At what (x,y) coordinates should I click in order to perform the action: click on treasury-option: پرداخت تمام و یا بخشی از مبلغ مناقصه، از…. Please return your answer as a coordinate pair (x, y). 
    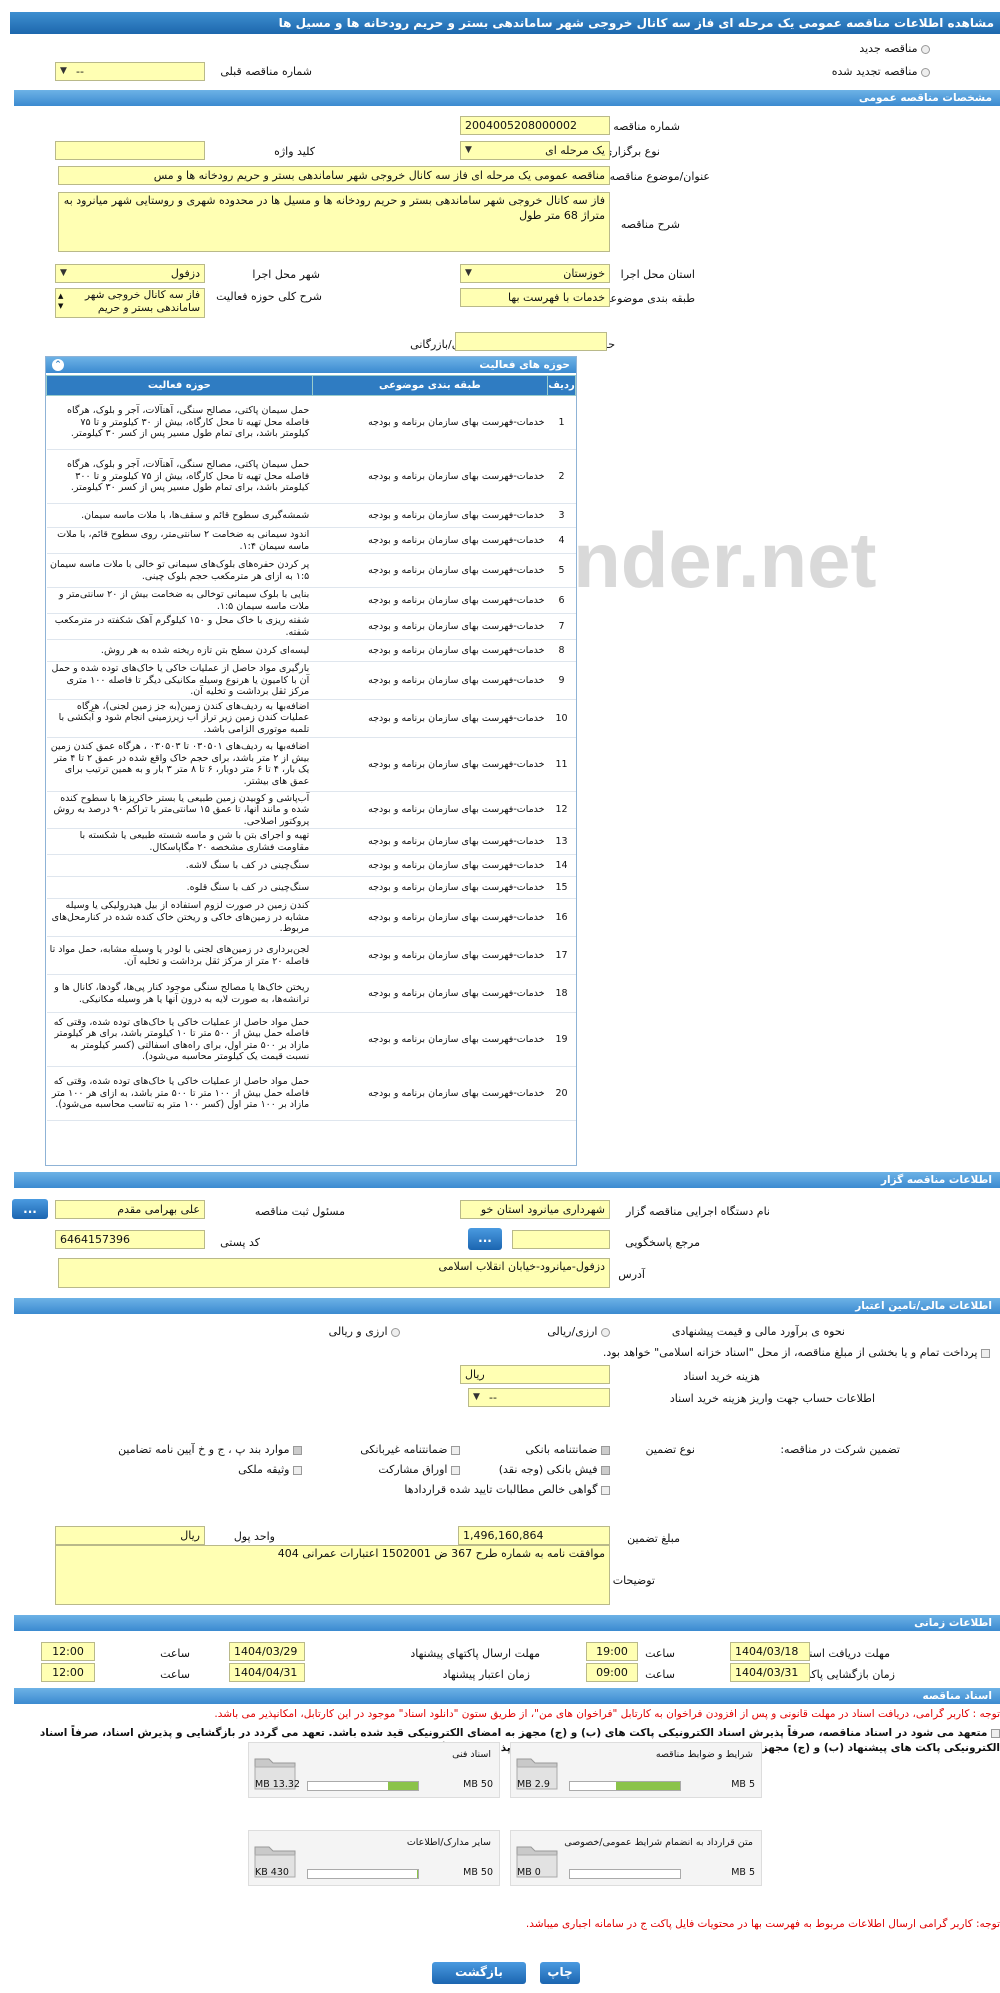
    Looking at the image, I should click on (796, 1352).